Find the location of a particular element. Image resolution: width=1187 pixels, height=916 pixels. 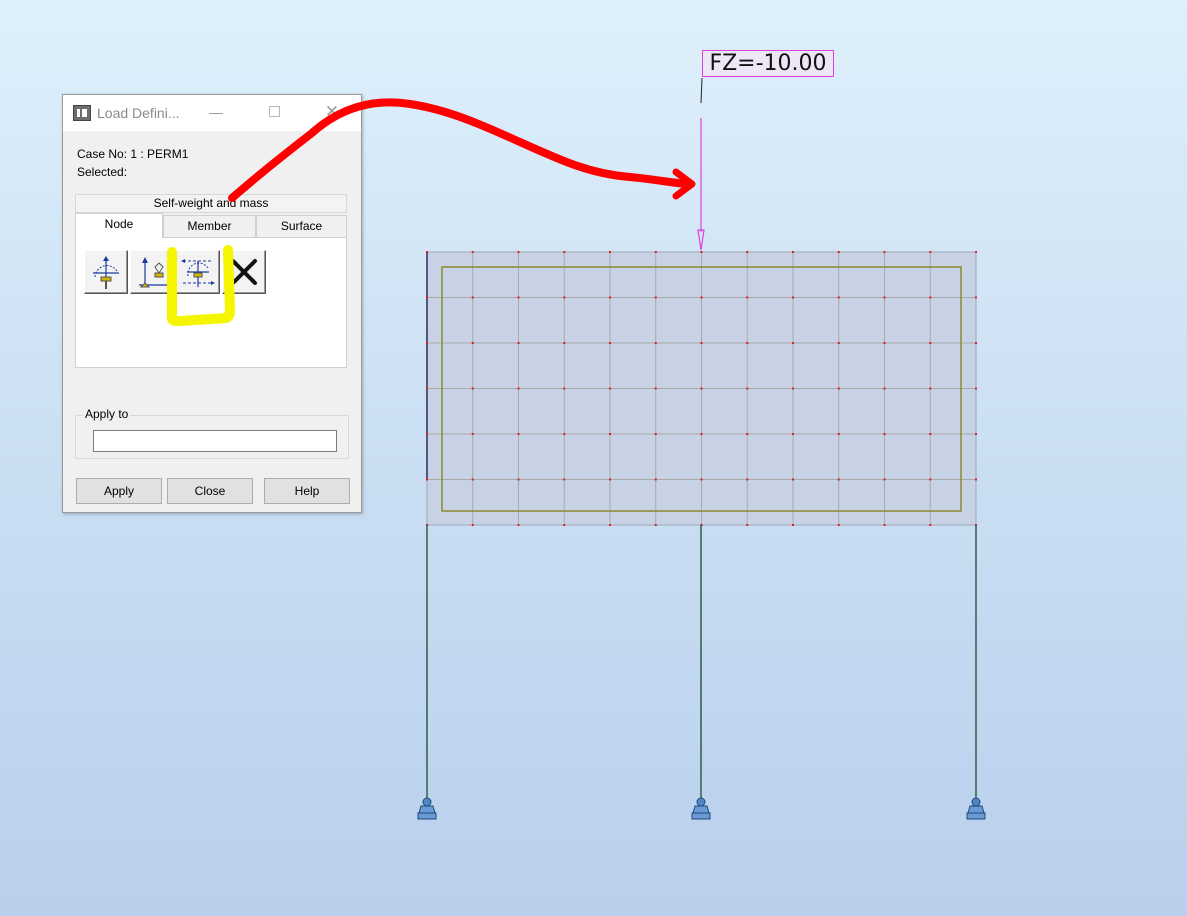

apply-button: Apply is located at coordinates (119, 491).